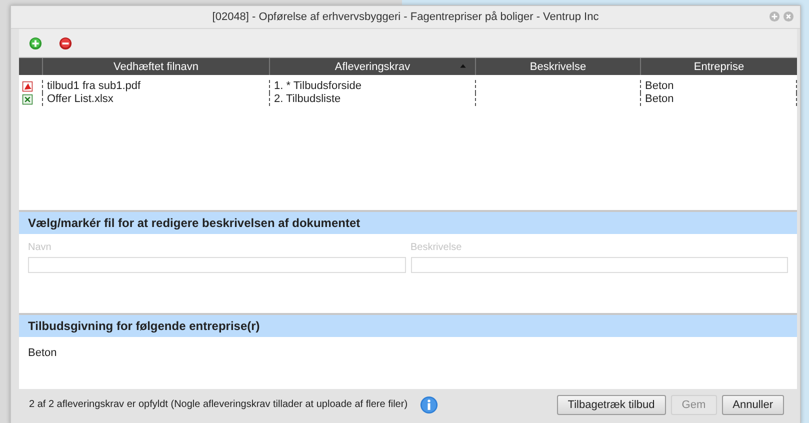  What do you see at coordinates (611, 404) in the screenshot?
I see `dialog-button: Tilbagetræk tilbud` at bounding box center [611, 404].